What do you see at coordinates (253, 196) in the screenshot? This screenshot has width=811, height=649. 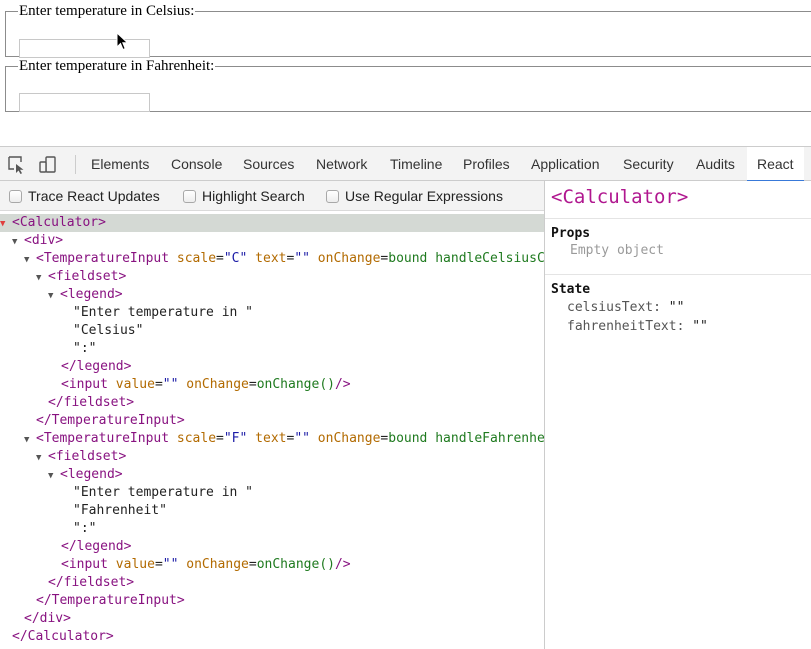 I see `highlight-search-label: Highlight Search` at bounding box center [253, 196].